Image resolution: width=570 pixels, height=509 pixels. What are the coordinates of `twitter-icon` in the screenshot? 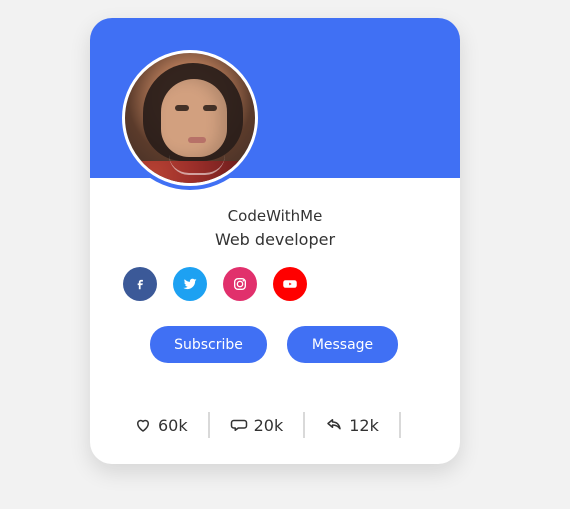 It's located at (190, 284).